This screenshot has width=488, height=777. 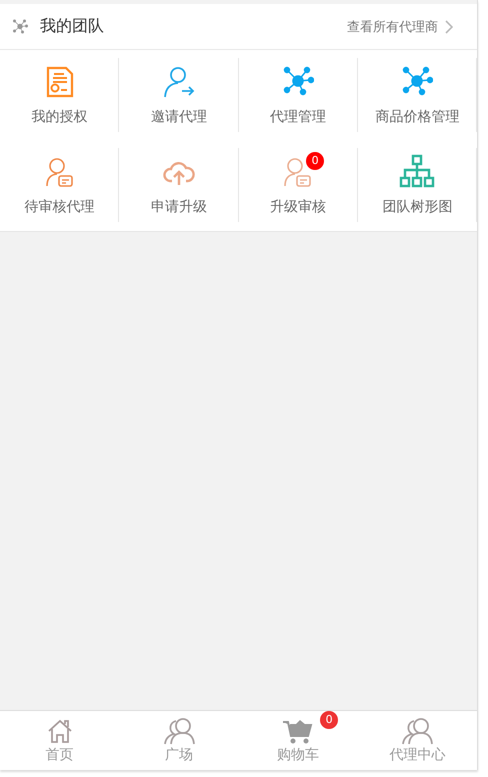 What do you see at coordinates (178, 185) in the screenshot?
I see `menu-item: 申请升级` at bounding box center [178, 185].